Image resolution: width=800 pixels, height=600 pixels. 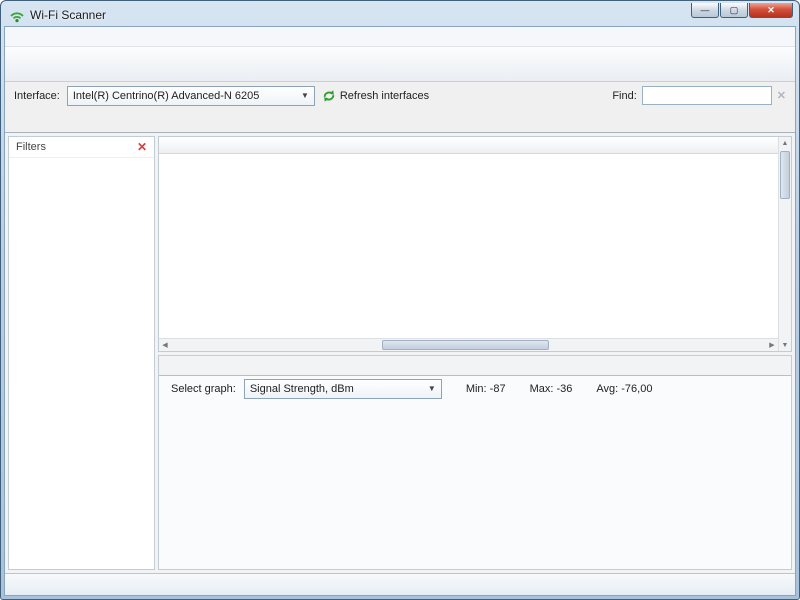 What do you see at coordinates (706, 95) in the screenshot?
I see `find-input` at bounding box center [706, 95].